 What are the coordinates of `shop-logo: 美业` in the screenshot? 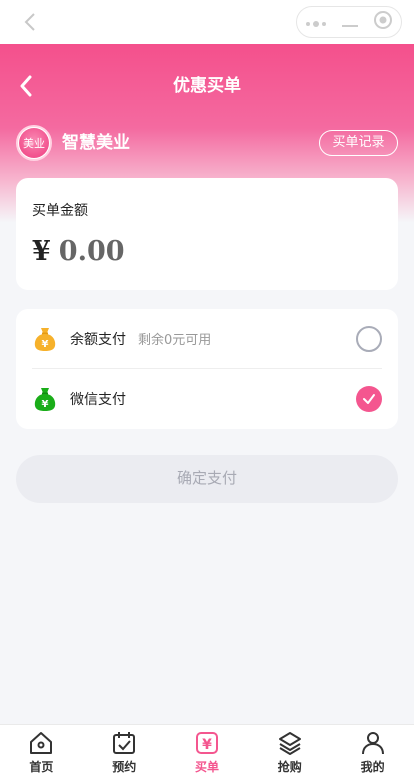 It's located at (34, 143).